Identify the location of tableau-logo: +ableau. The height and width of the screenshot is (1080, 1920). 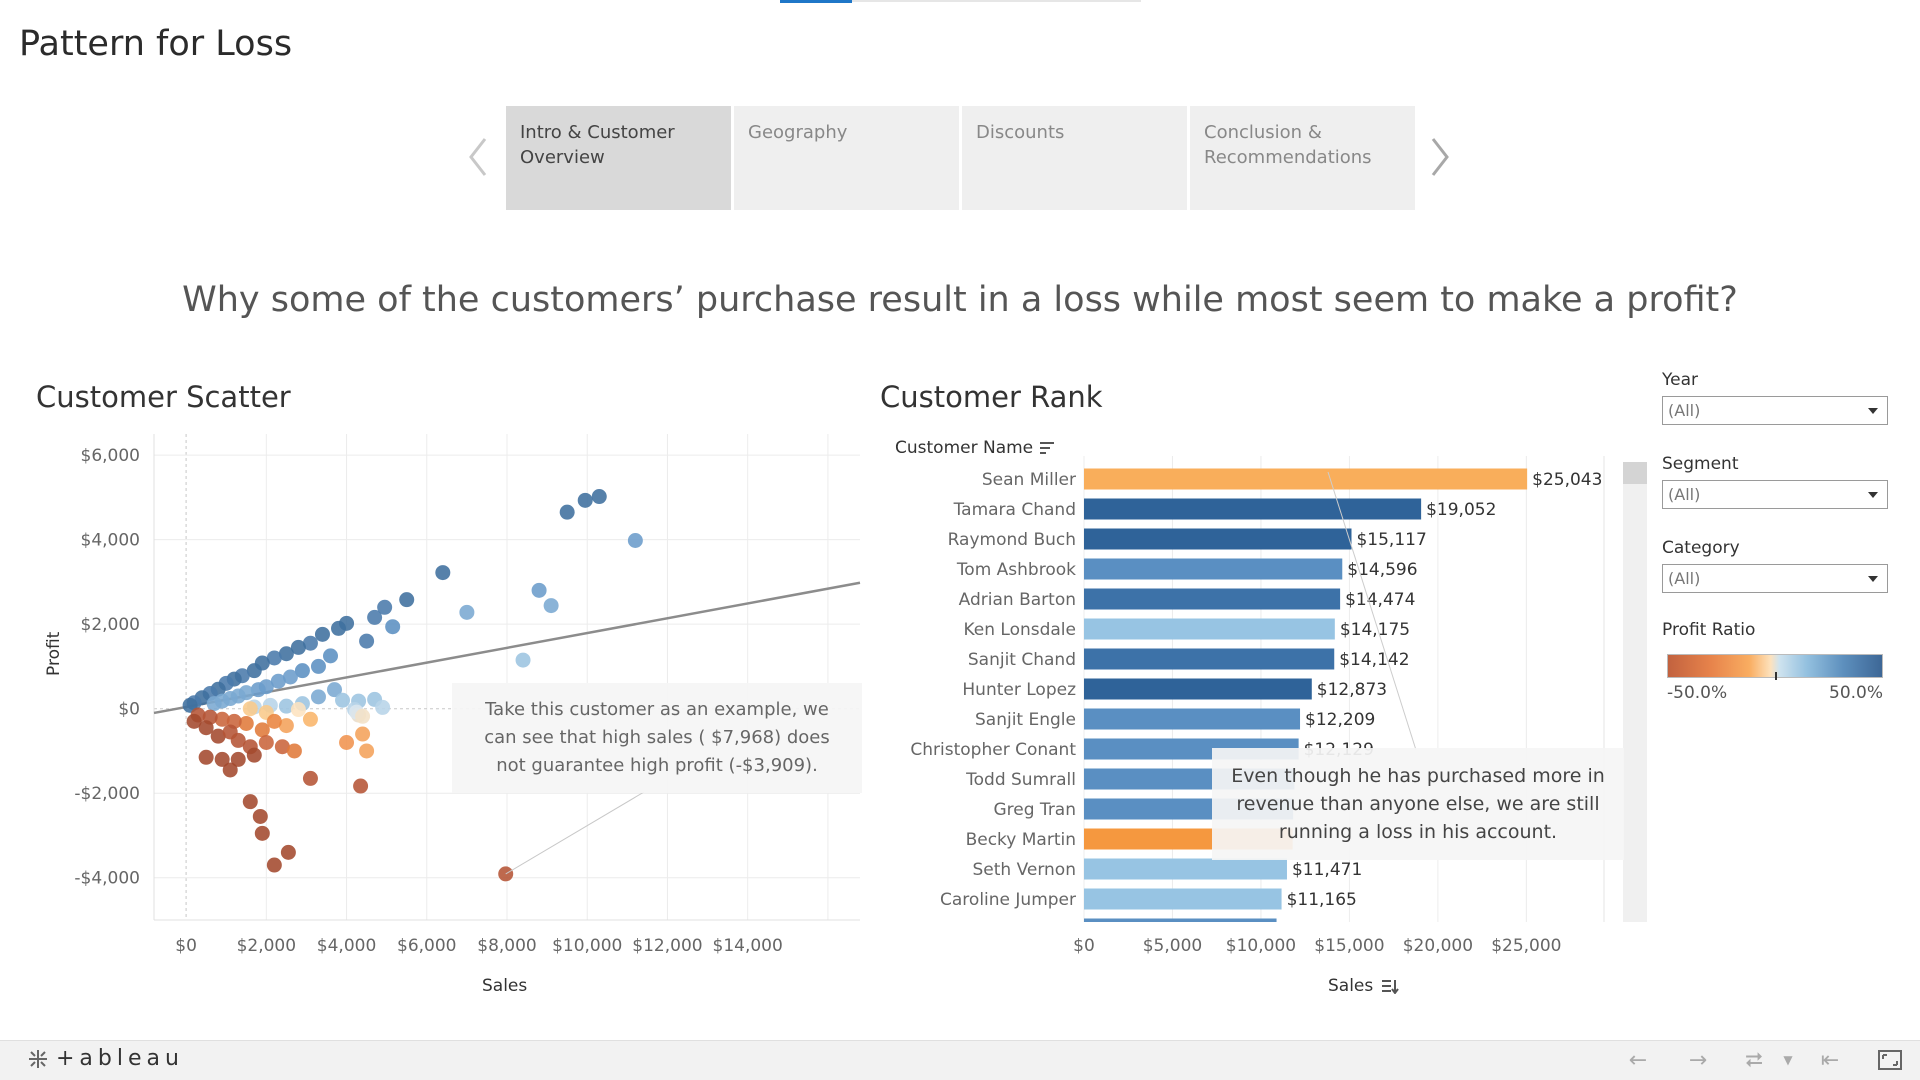
(105, 1058).